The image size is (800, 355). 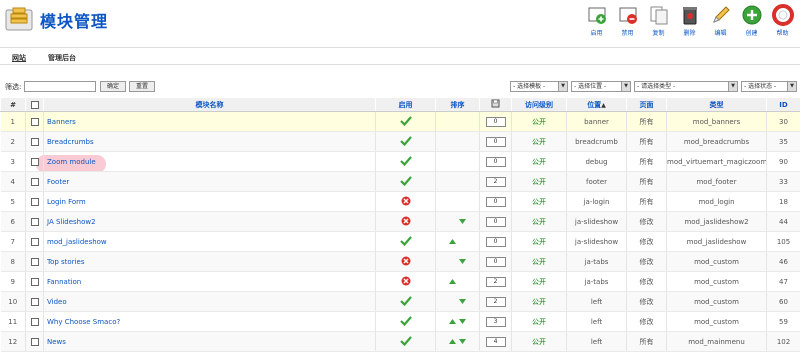 What do you see at coordinates (720, 22) in the screenshot?
I see `edit-button: 编辑` at bounding box center [720, 22].